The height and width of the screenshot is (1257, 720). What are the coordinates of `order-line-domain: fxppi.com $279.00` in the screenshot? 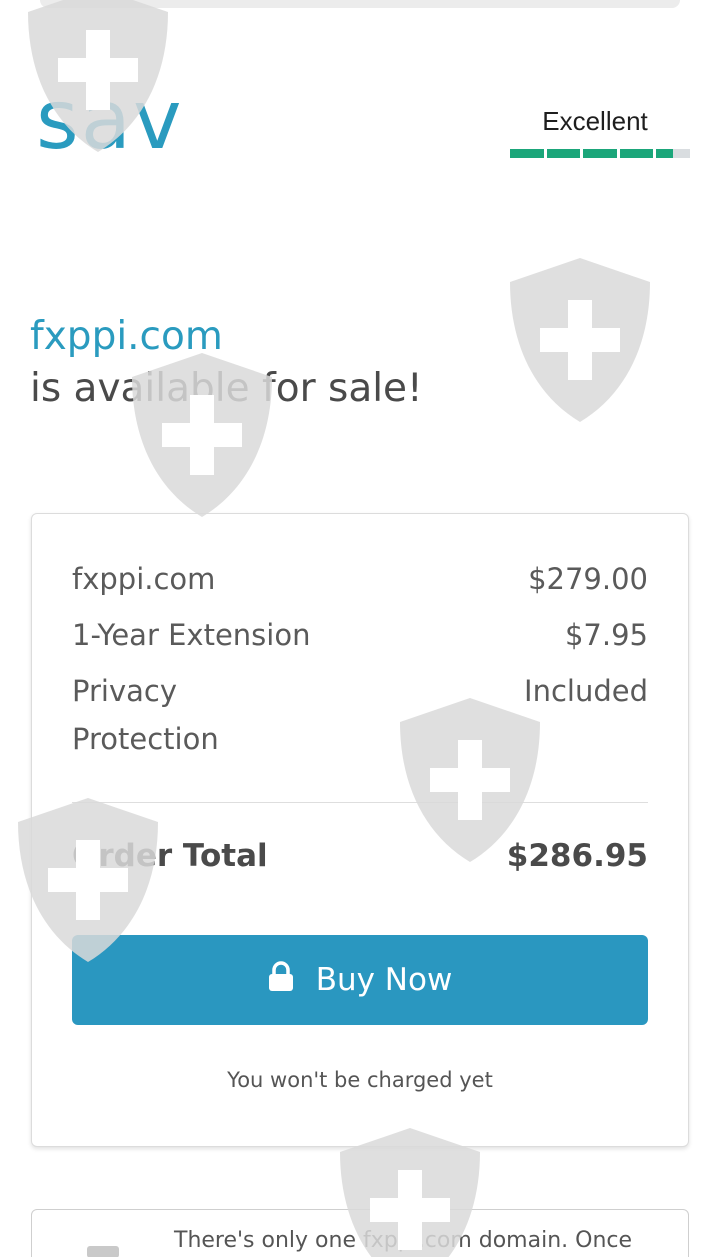 It's located at (360, 579).